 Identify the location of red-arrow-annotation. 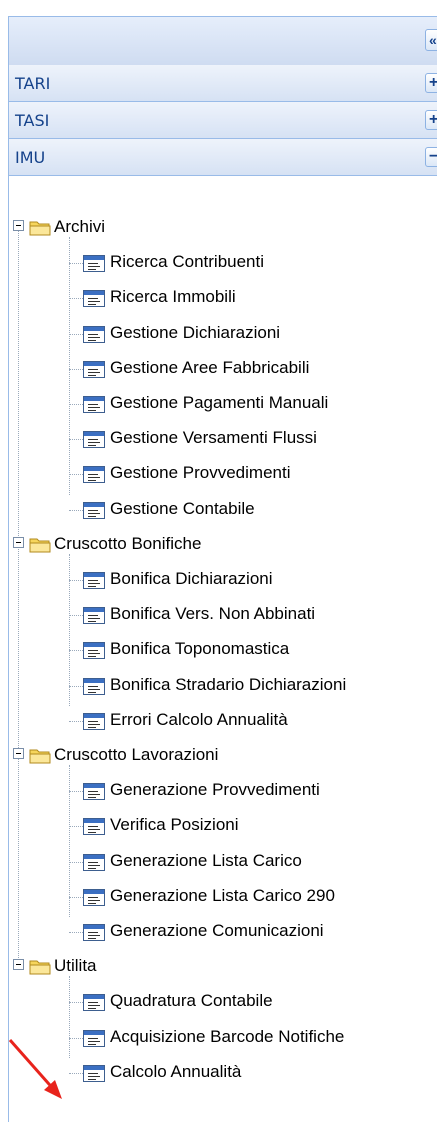
(35, 1069).